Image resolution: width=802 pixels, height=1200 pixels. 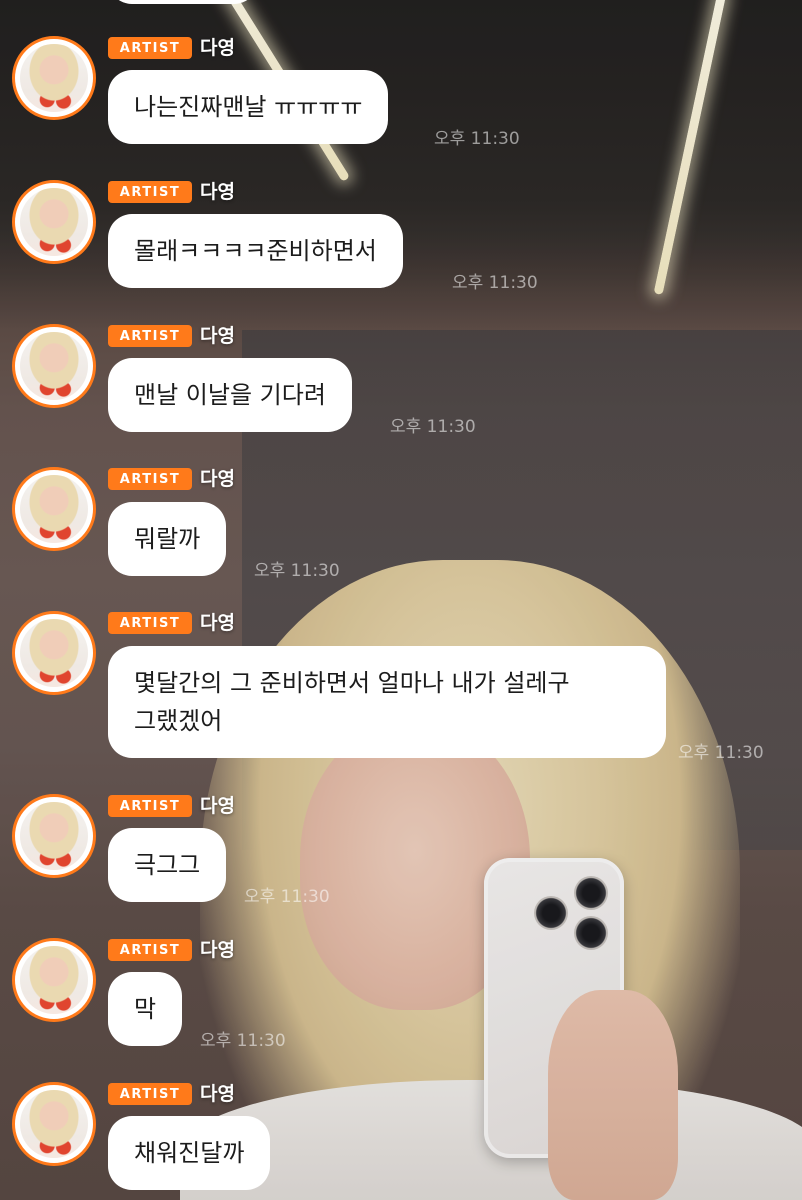 I want to click on message-bubble: 채워진달까, so click(x=189, y=1153).